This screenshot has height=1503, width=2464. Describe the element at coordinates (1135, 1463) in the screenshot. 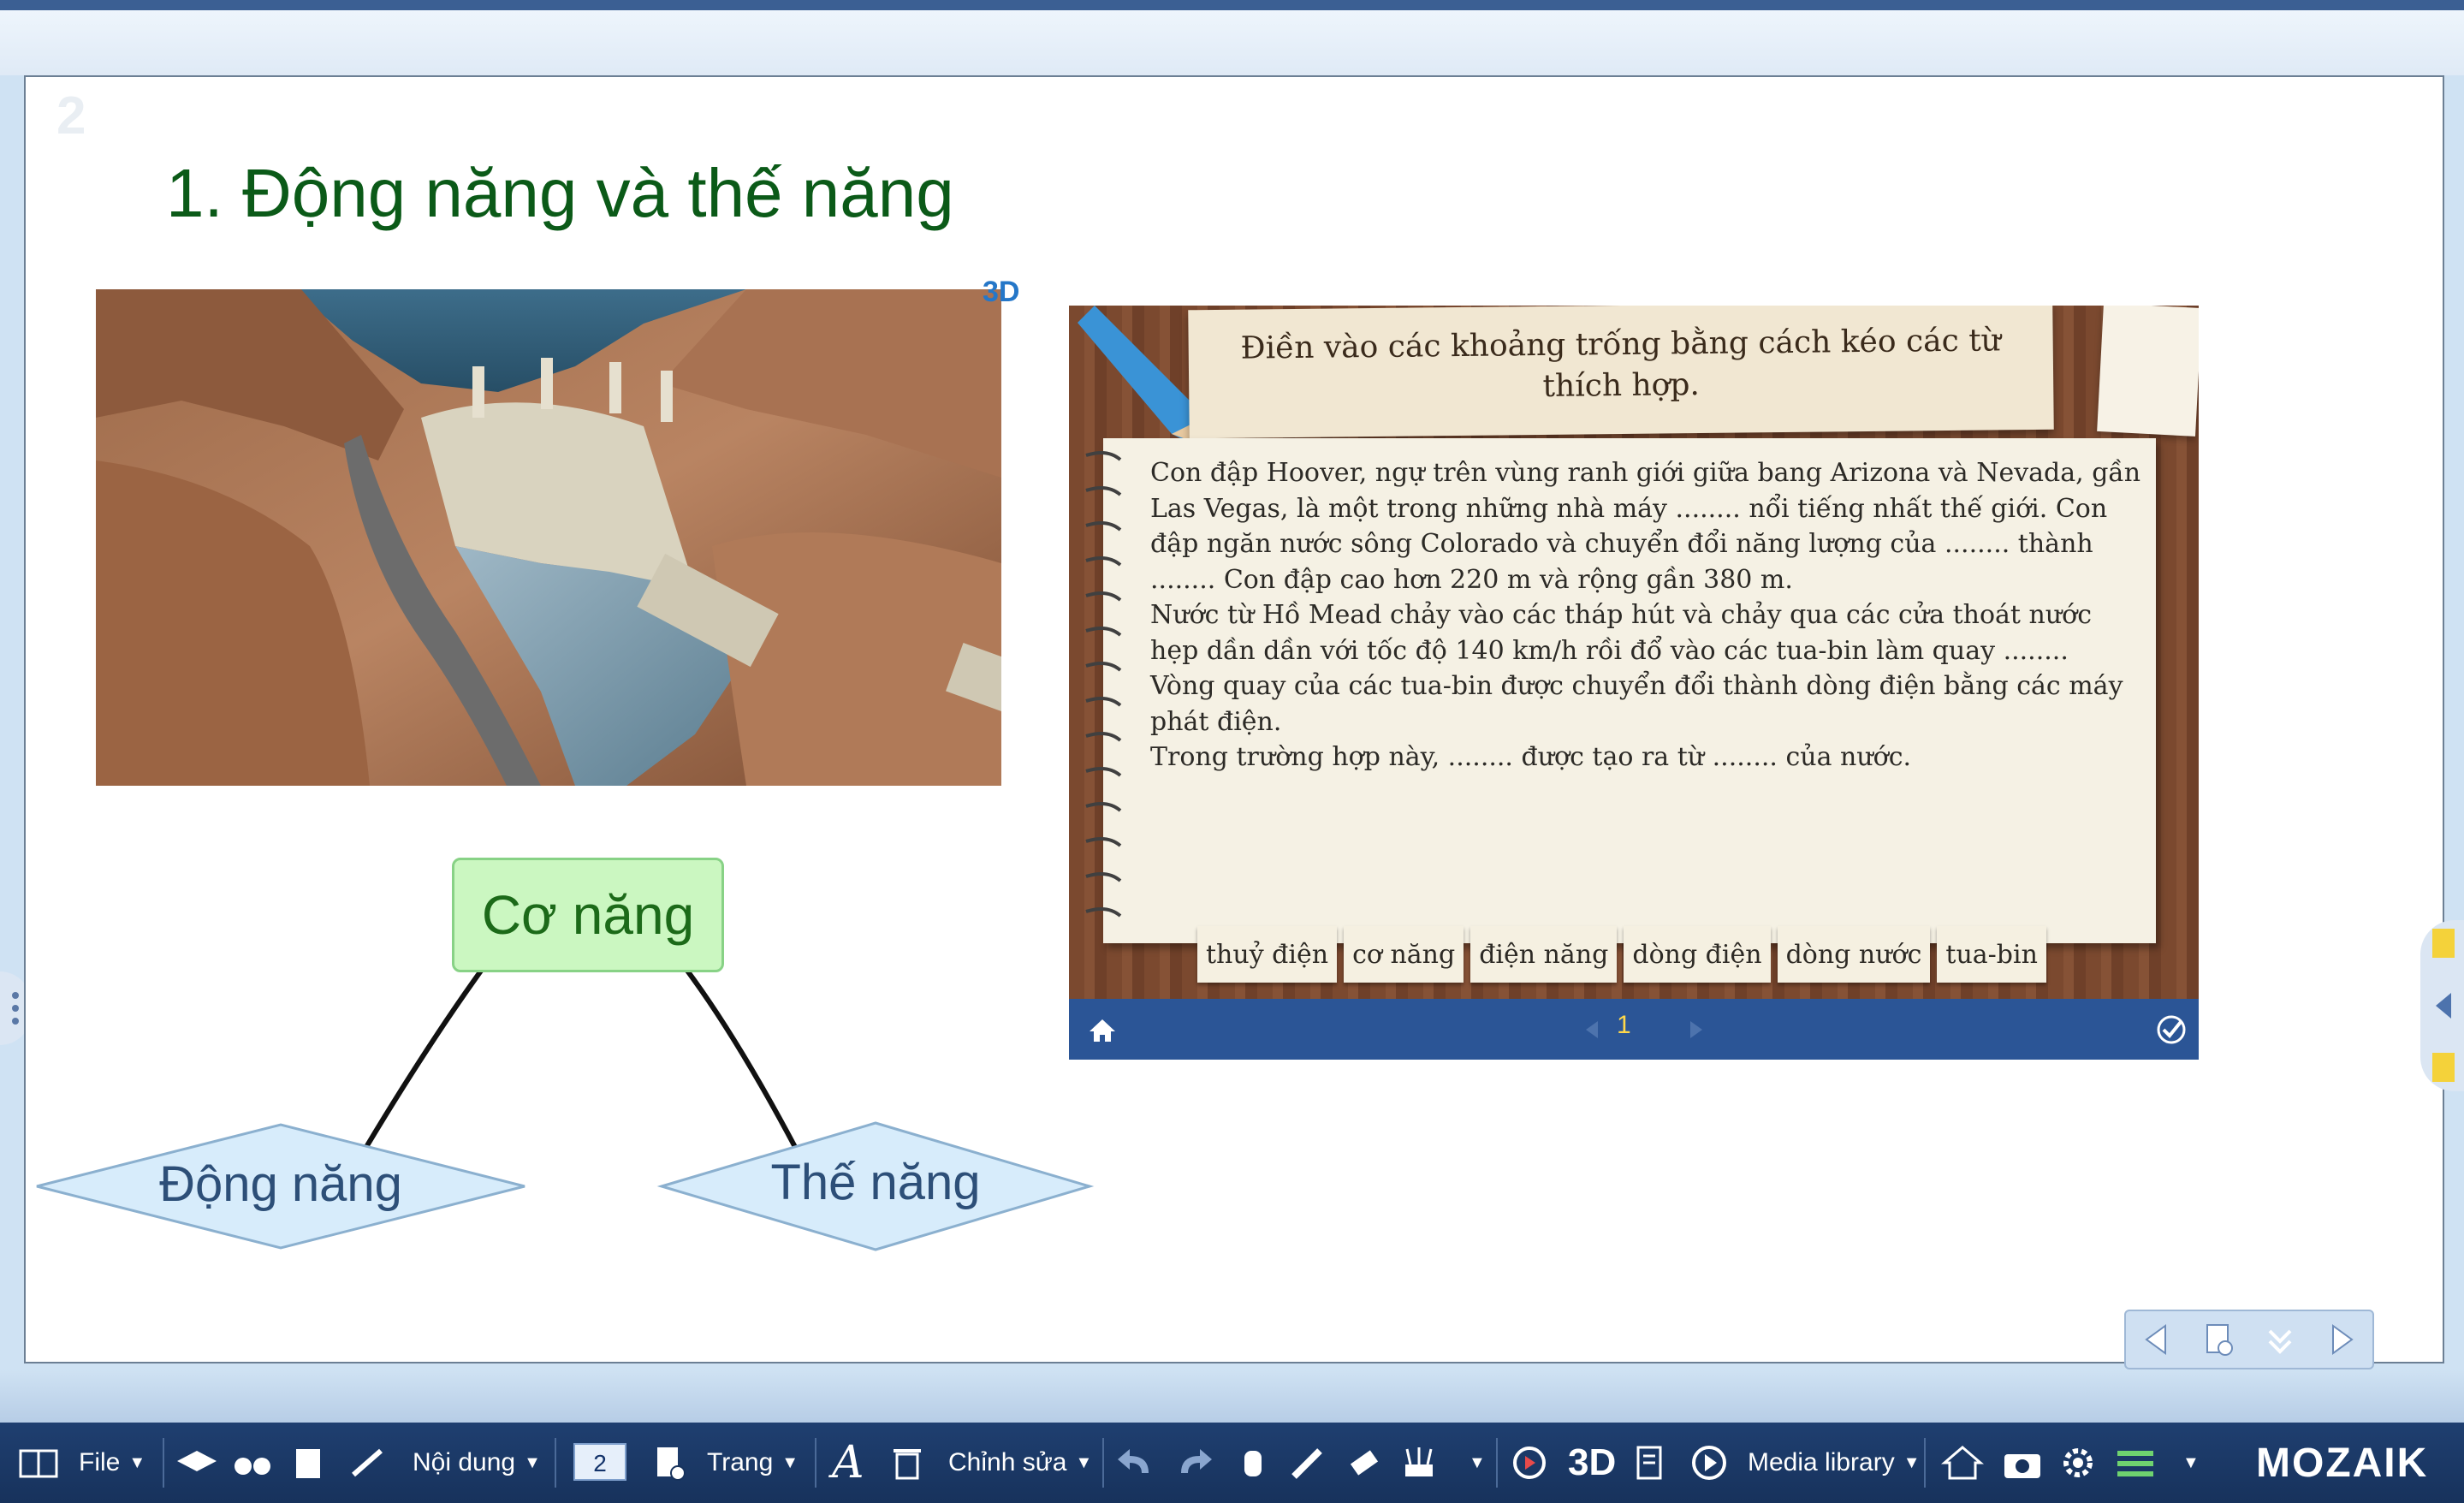

I see `undo-icon` at that location.